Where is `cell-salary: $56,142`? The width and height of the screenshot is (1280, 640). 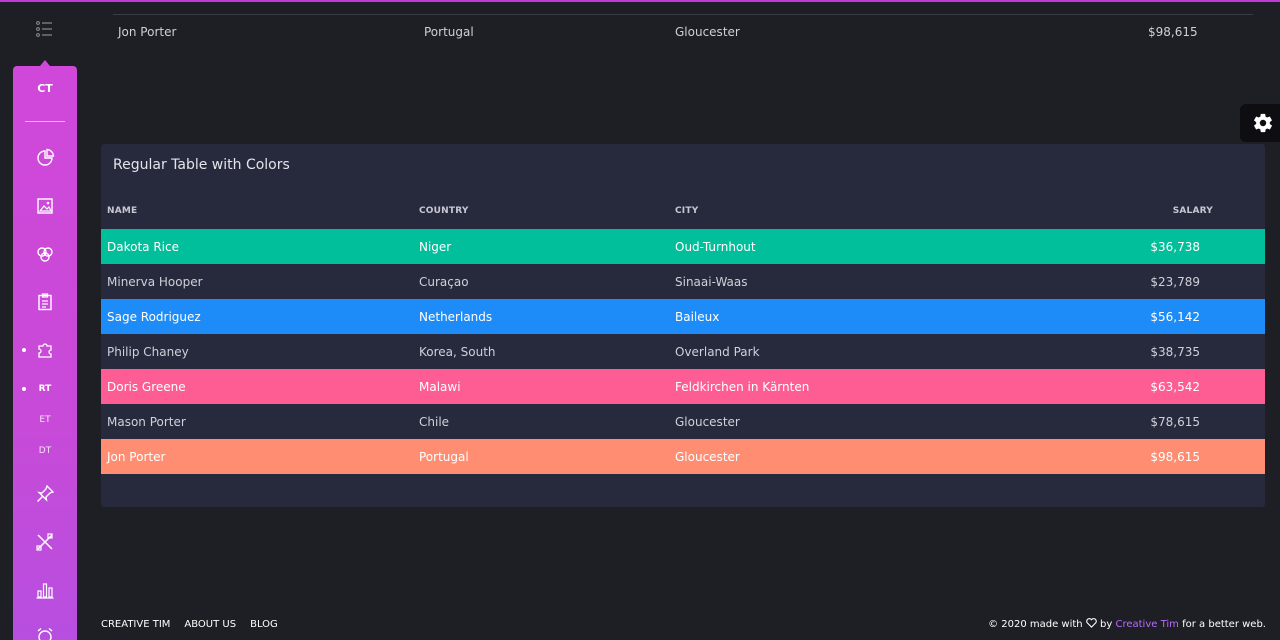
cell-salary: $56,142 is located at coordinates (1175, 317).